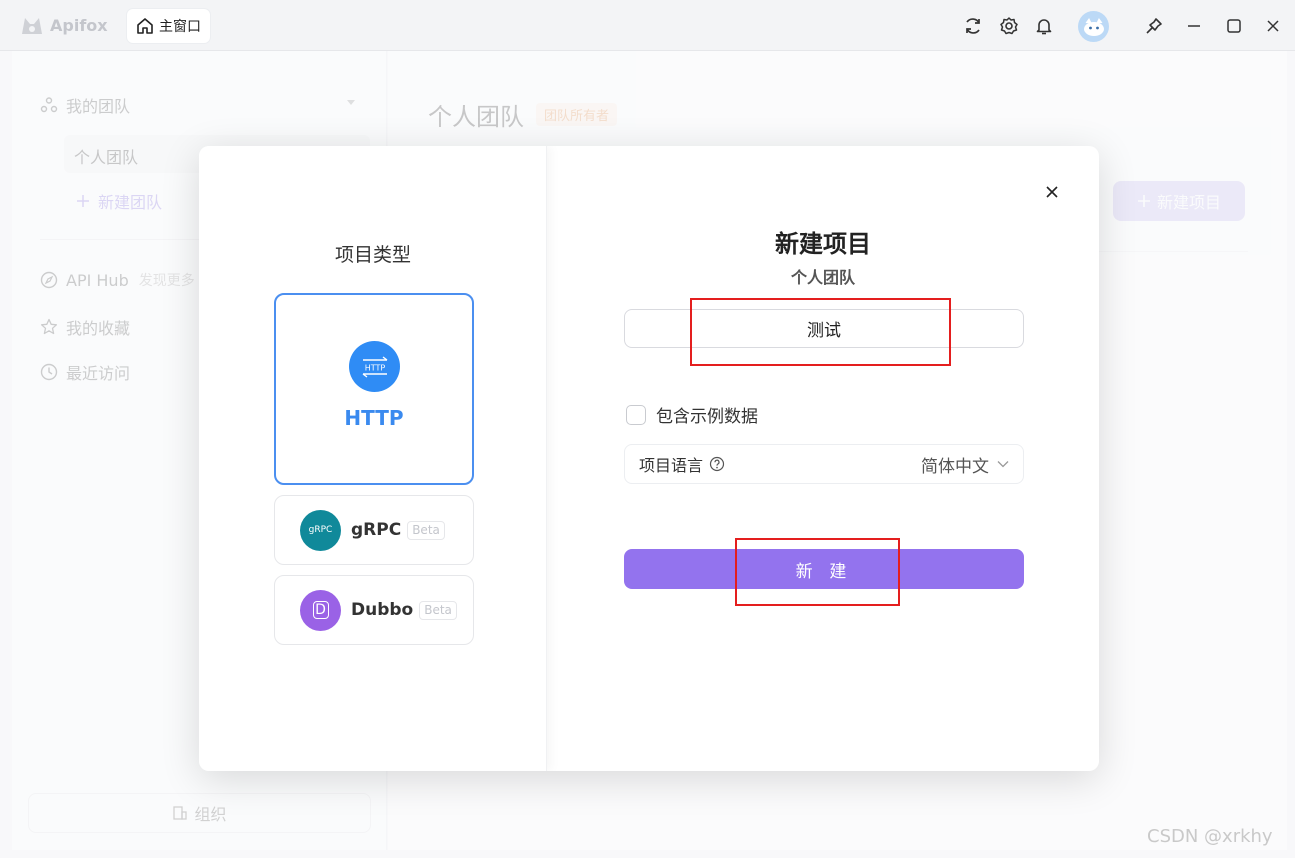 The height and width of the screenshot is (858, 1295). I want to click on dubbo-beta-badge: Beta, so click(438, 610).